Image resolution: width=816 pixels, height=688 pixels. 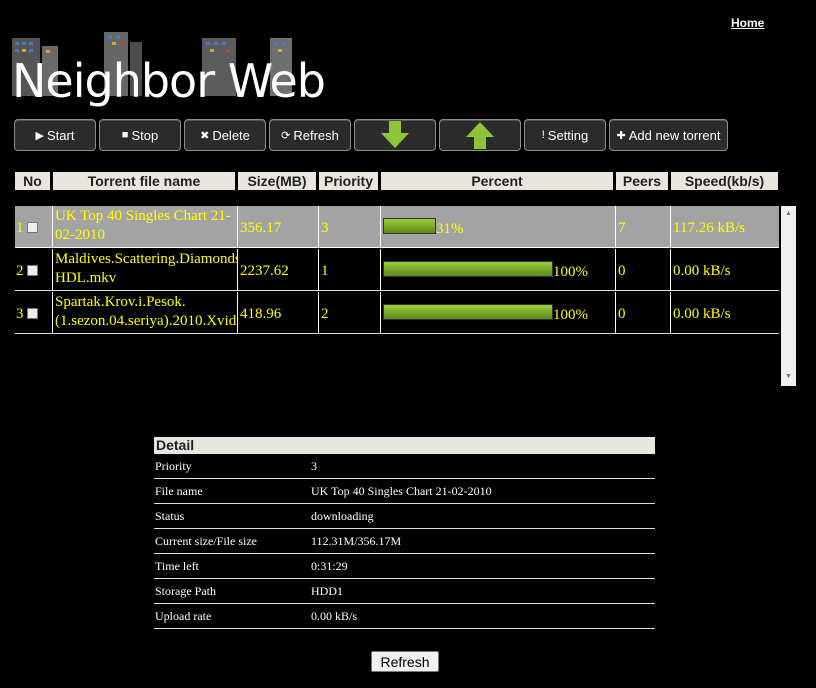 I want to click on cell-size: 418.96, so click(x=278, y=312).